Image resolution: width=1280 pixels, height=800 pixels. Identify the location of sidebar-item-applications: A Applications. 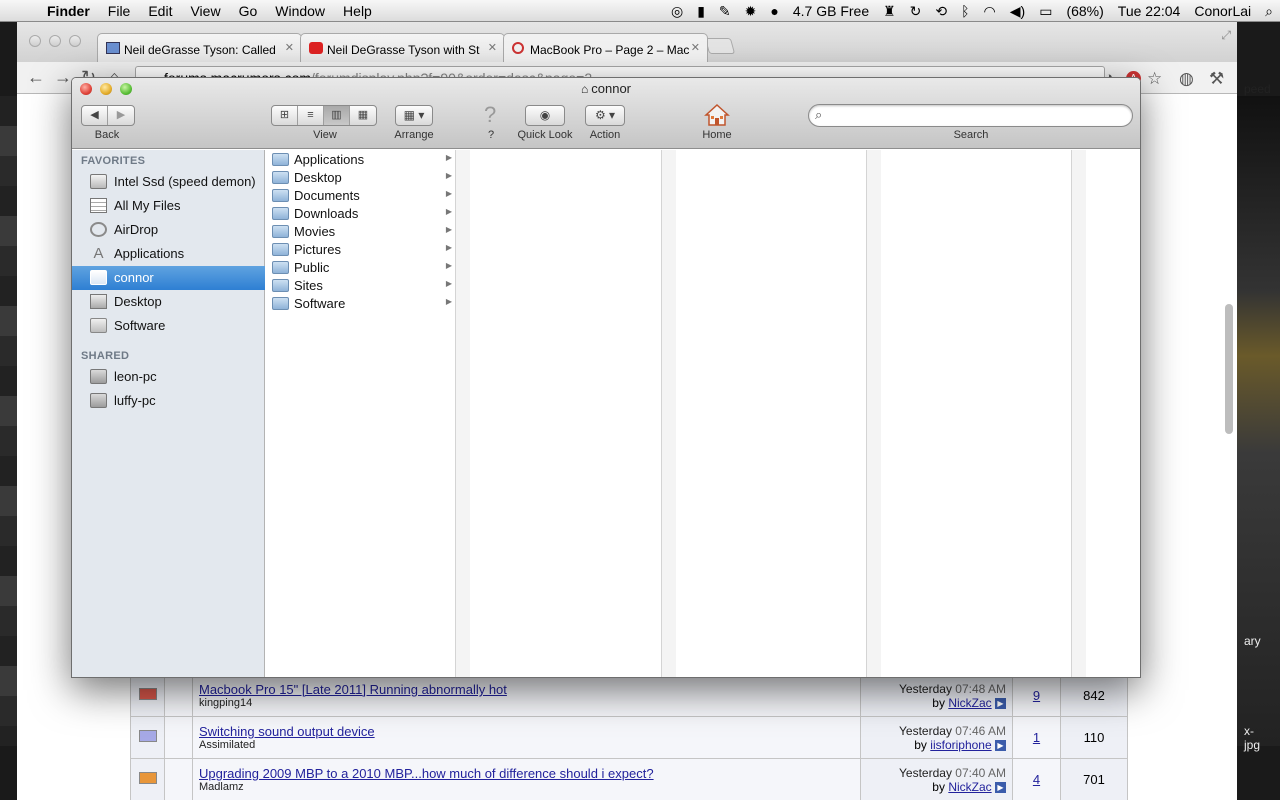
(168, 254).